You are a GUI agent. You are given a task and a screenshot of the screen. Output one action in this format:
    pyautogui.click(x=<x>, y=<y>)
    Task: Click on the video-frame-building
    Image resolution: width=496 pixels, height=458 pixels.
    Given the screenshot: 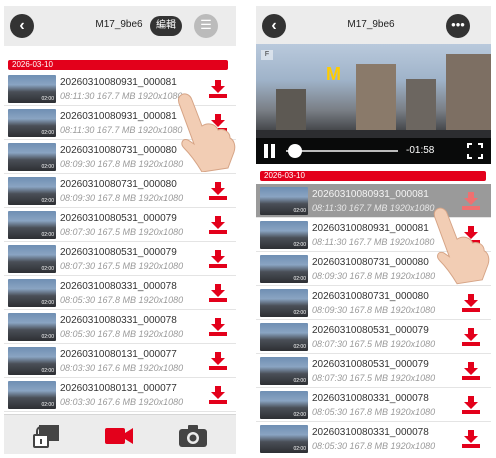 What is the action you would take?
    pyautogui.click(x=421, y=106)
    